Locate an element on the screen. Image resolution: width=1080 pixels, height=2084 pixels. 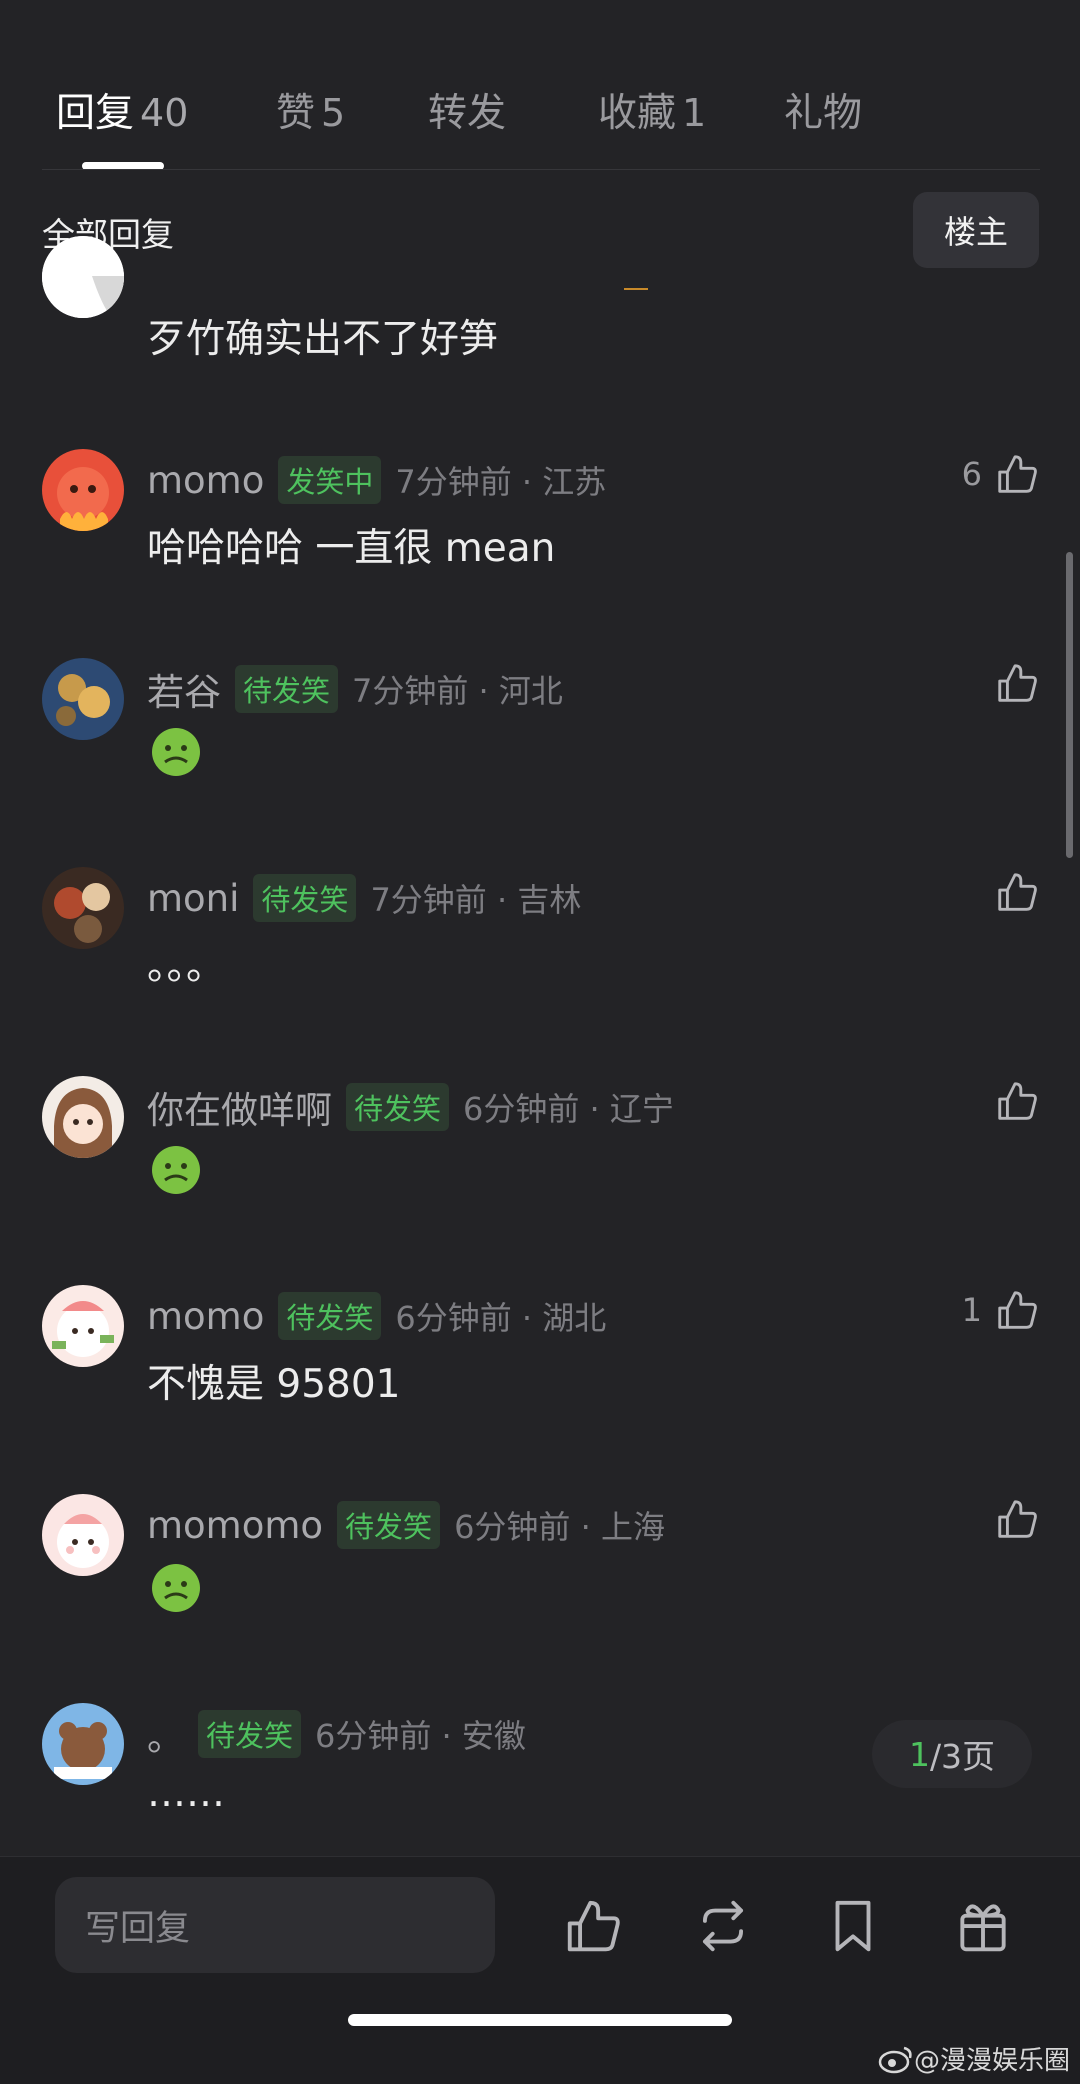
watermark-text: @漫漫娱乐圈 is located at coordinates (991, 2061).